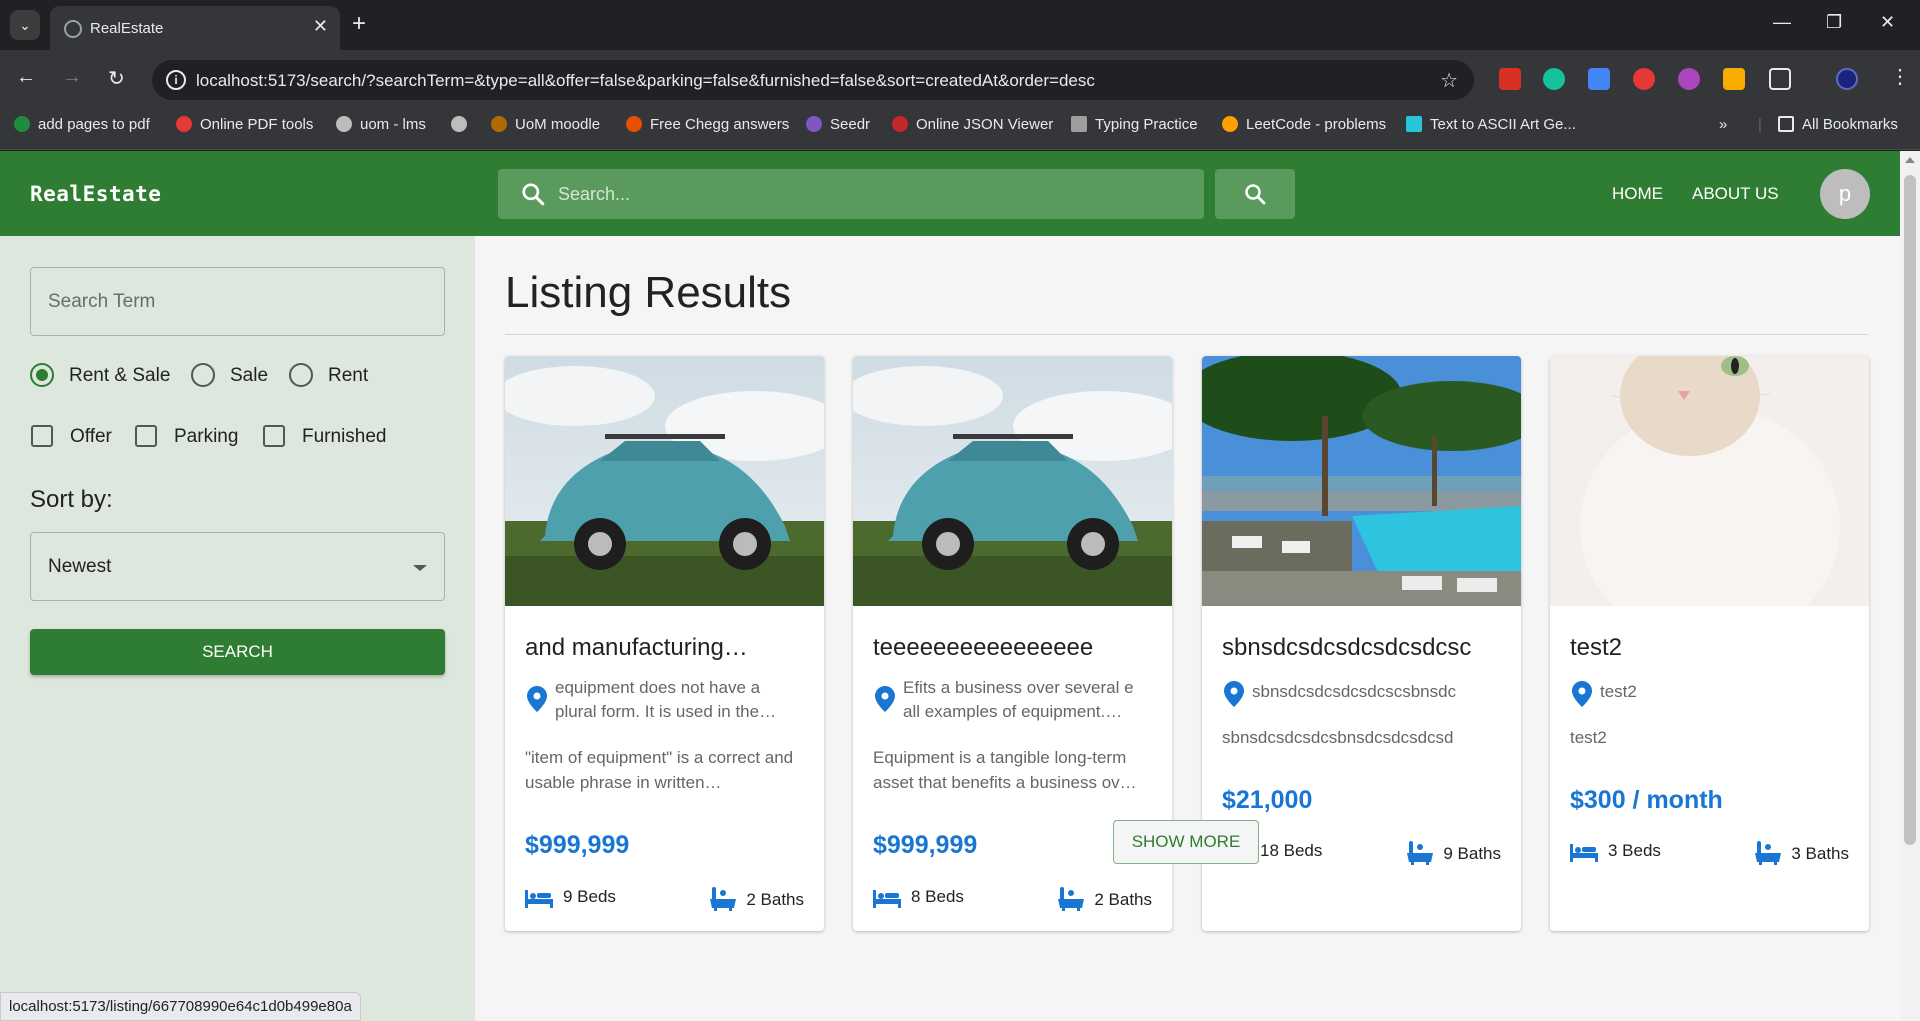 The height and width of the screenshot is (1021, 1920). What do you see at coordinates (420, 568) in the screenshot?
I see `dropdown-arrow-icon` at bounding box center [420, 568].